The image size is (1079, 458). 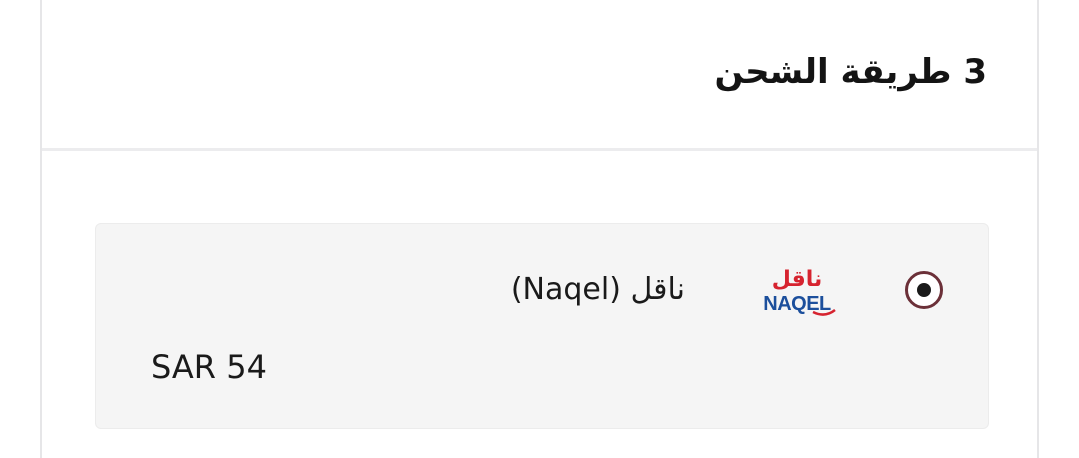 I want to click on carrier-name: (Naqel) ناقل, so click(x=597, y=289).